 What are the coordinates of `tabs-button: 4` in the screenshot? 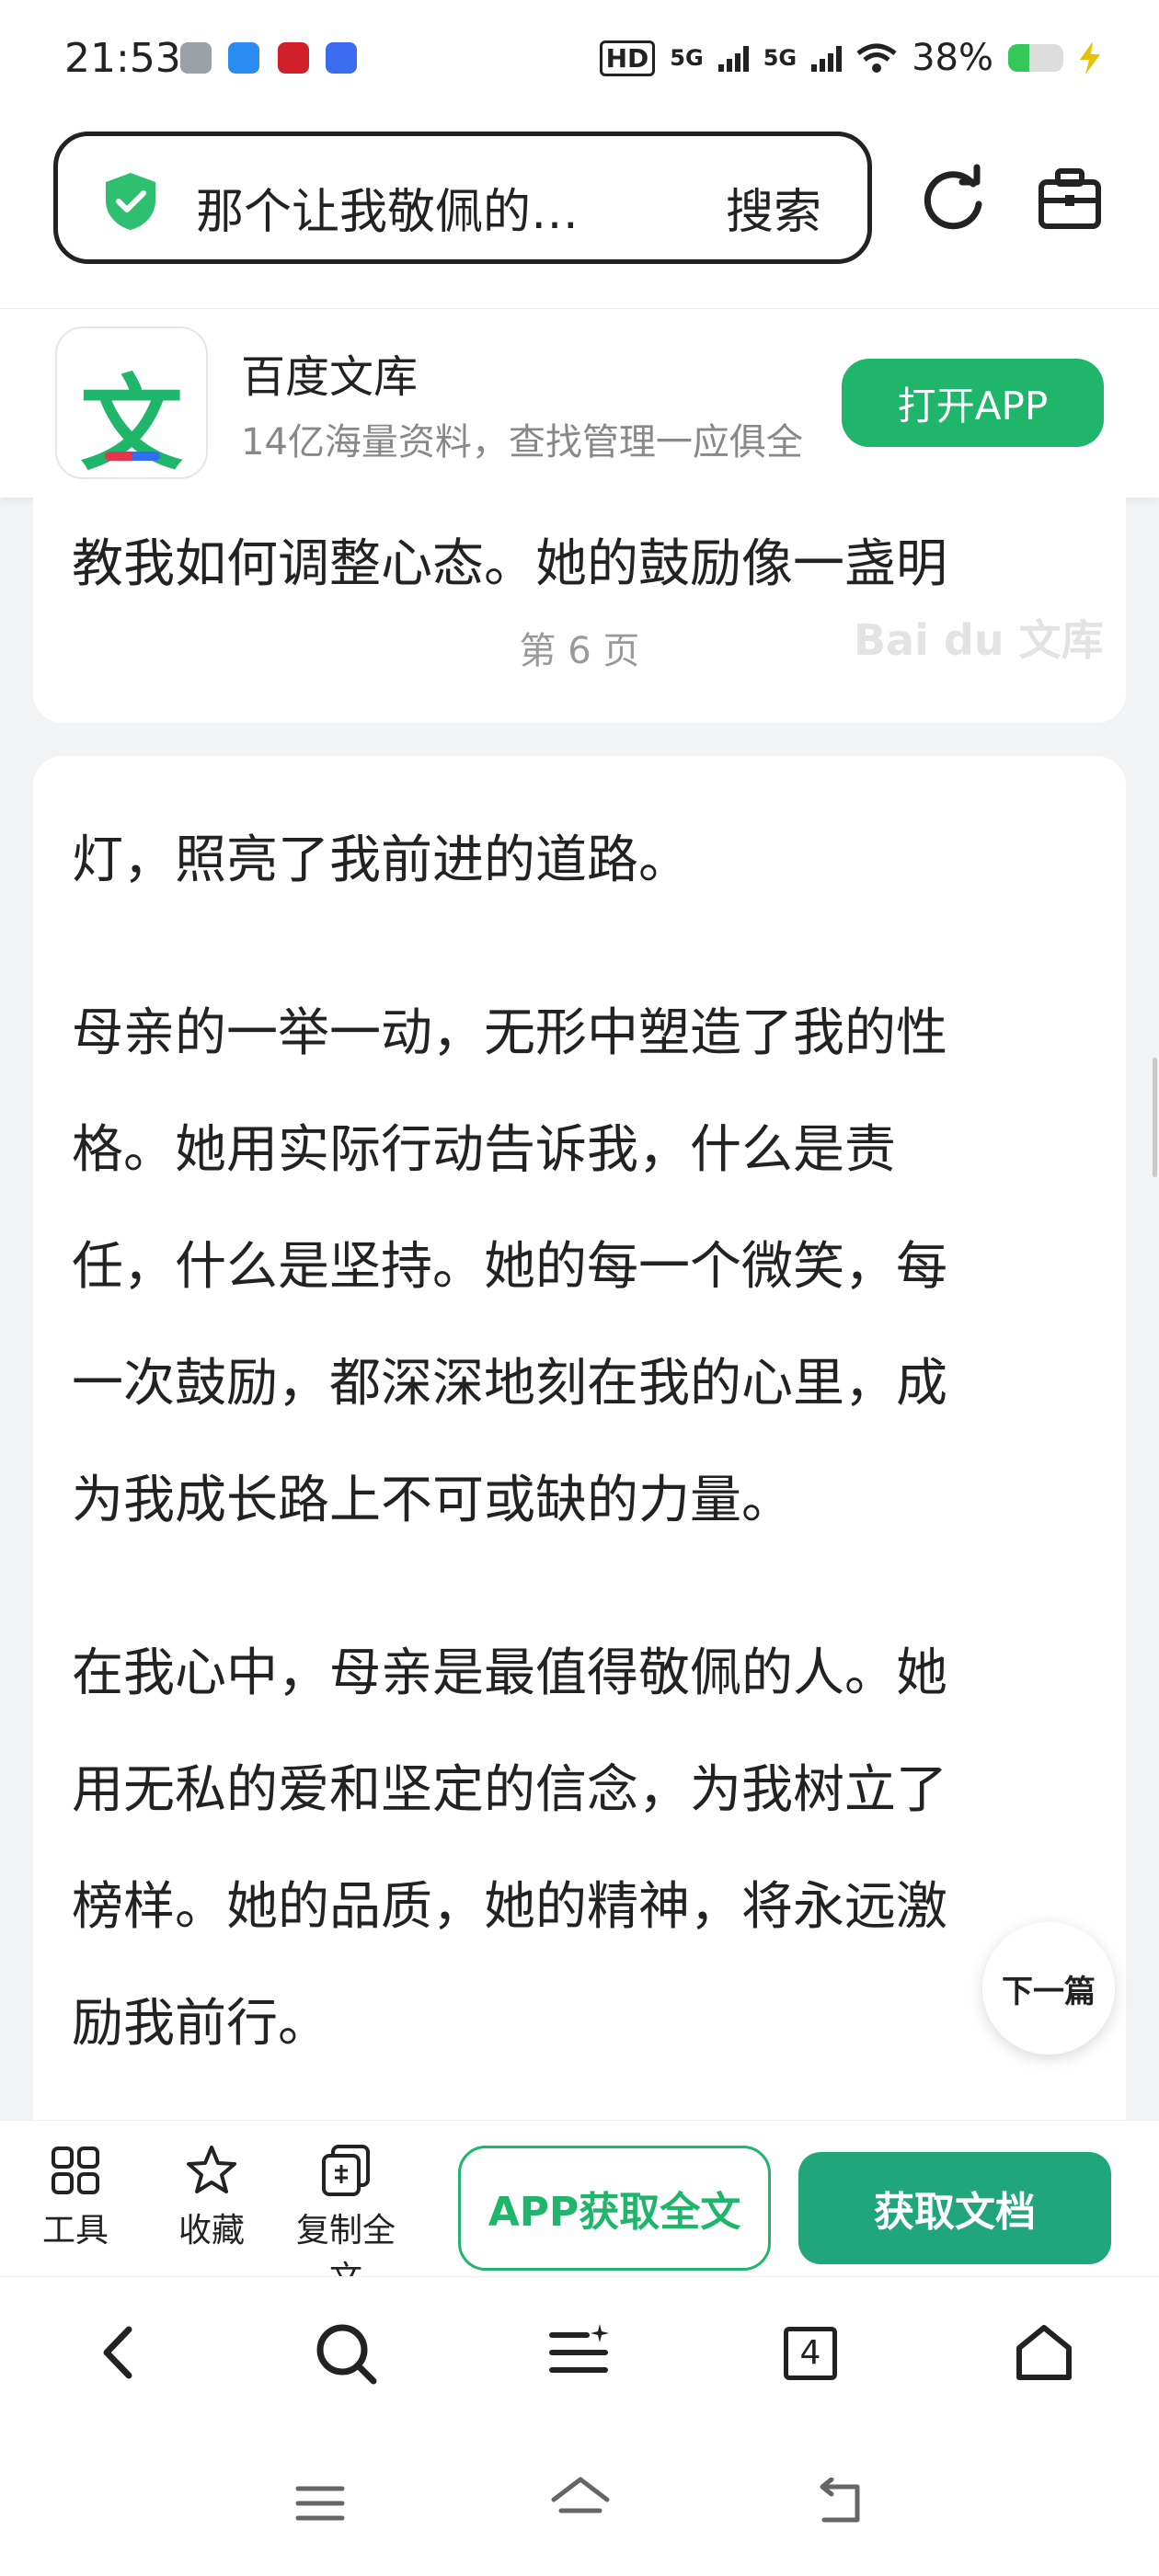 It's located at (810, 2353).